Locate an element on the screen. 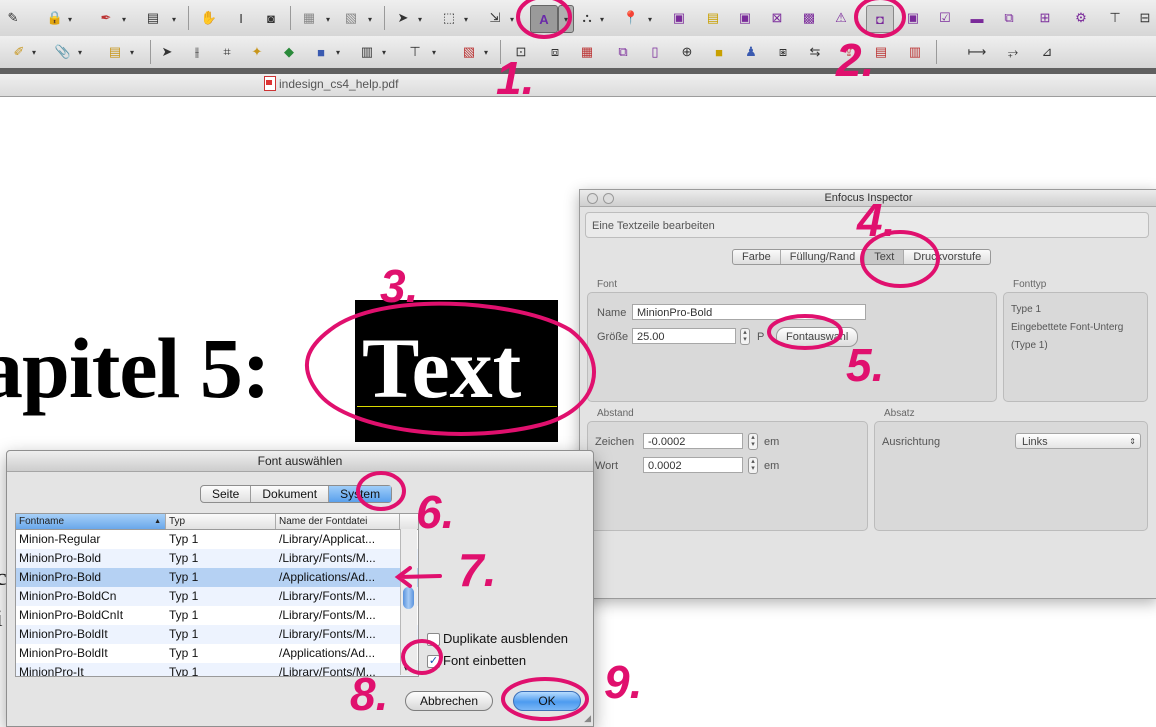 The height and width of the screenshot is (727, 1156). text-select-tool-icon: I is located at coordinates (241, 18).